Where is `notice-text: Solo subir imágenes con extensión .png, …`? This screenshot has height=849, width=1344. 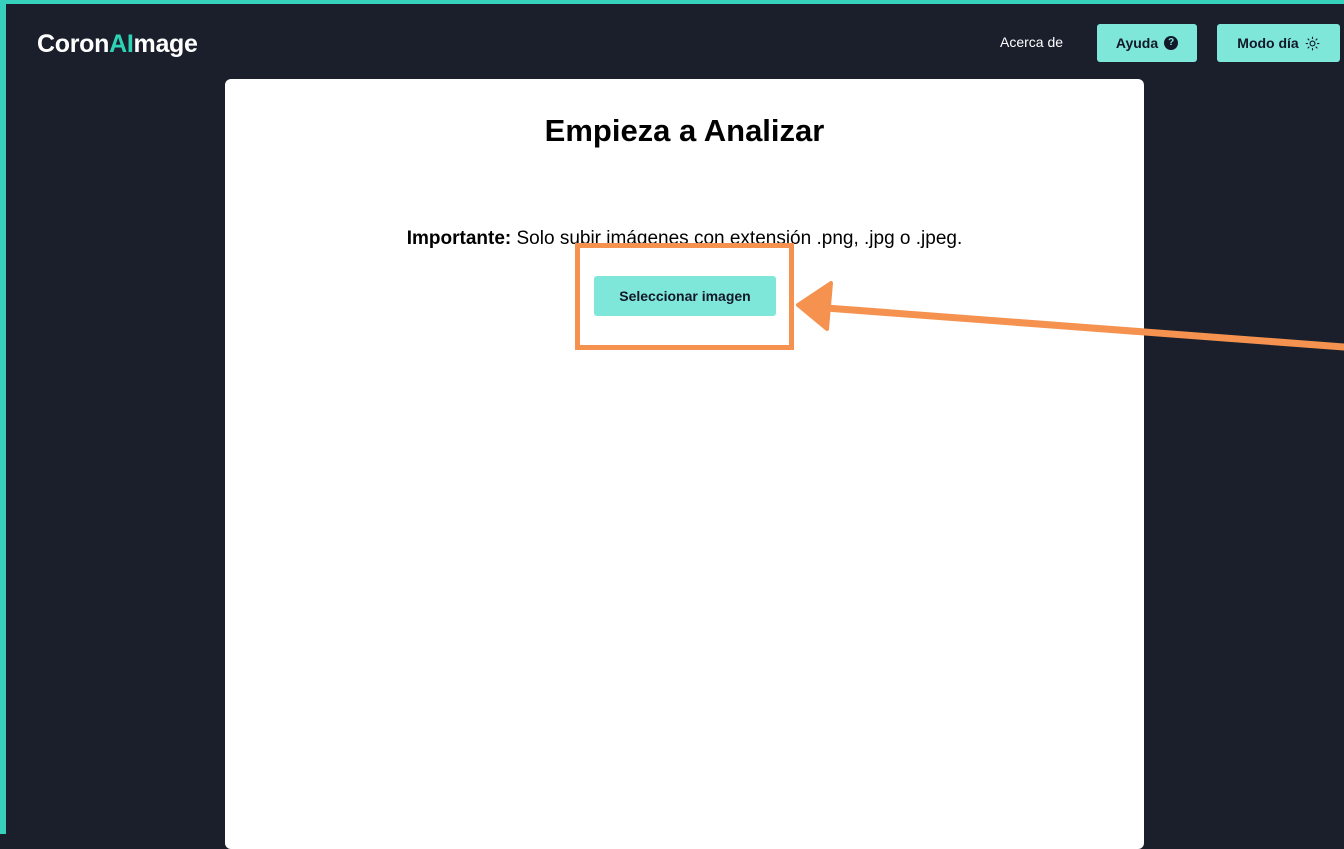
notice-text: Solo subir imágenes con extensión .png, … is located at coordinates (737, 238).